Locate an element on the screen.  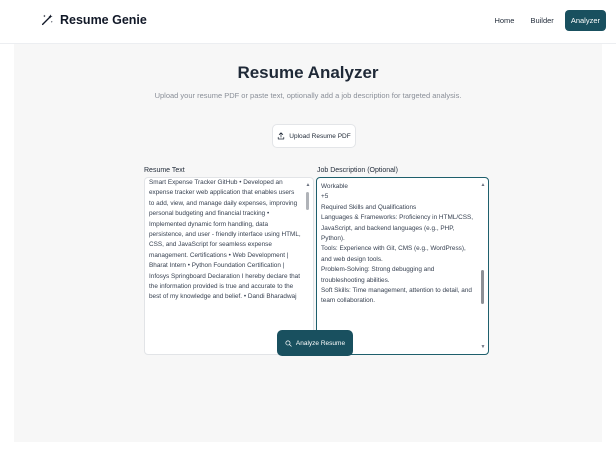
job-description-label: Job Description (Optional) is located at coordinates (357, 170).